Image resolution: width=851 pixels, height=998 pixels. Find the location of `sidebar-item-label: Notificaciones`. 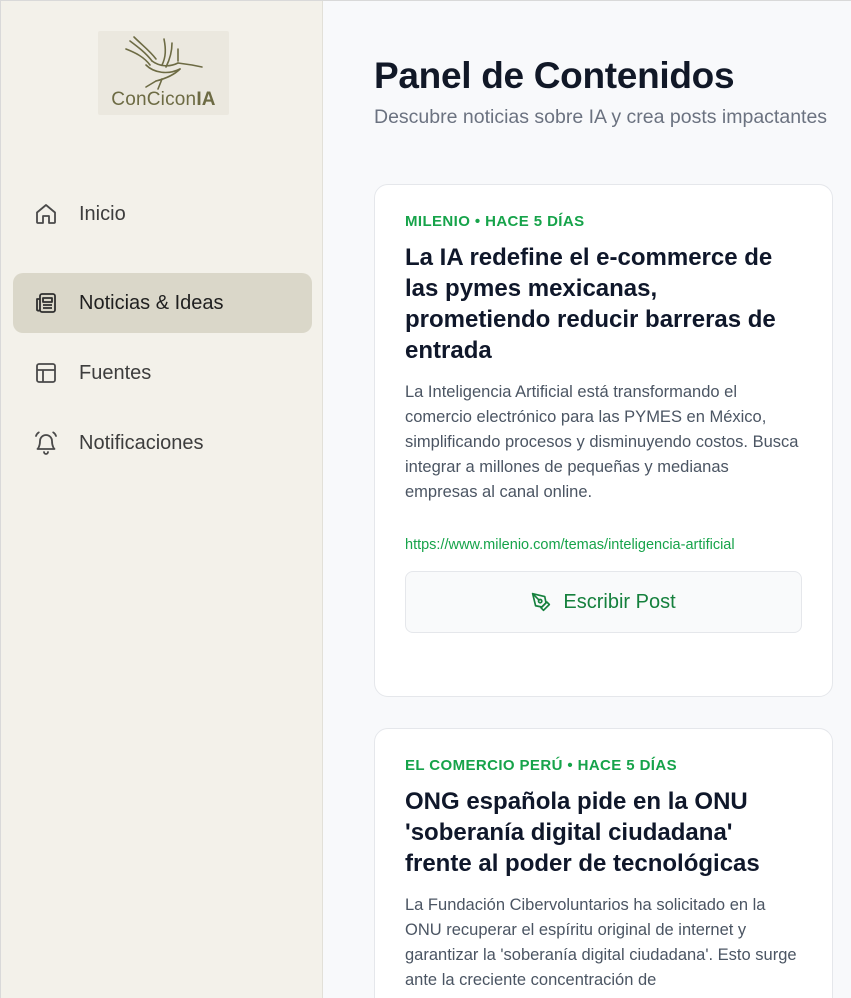

sidebar-item-label: Notificaciones is located at coordinates (141, 442).